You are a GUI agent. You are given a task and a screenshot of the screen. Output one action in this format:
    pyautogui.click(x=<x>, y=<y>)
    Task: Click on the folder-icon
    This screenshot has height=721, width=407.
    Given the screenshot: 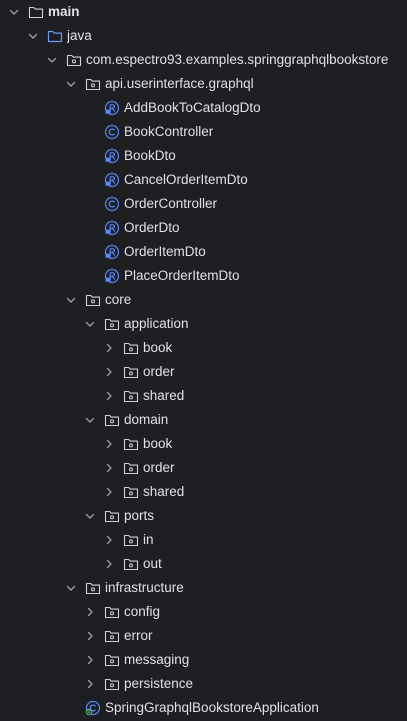 What is the action you would take?
    pyautogui.click(x=36, y=12)
    